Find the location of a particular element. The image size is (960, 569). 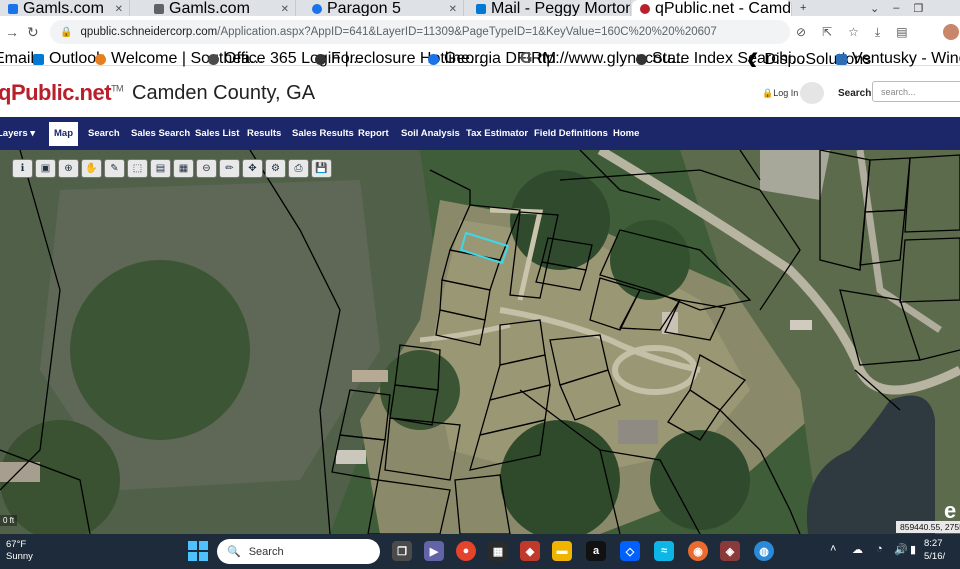

tab-qpublic: qPublic.net - Camden Count ✕ is located at coordinates (712, 8).